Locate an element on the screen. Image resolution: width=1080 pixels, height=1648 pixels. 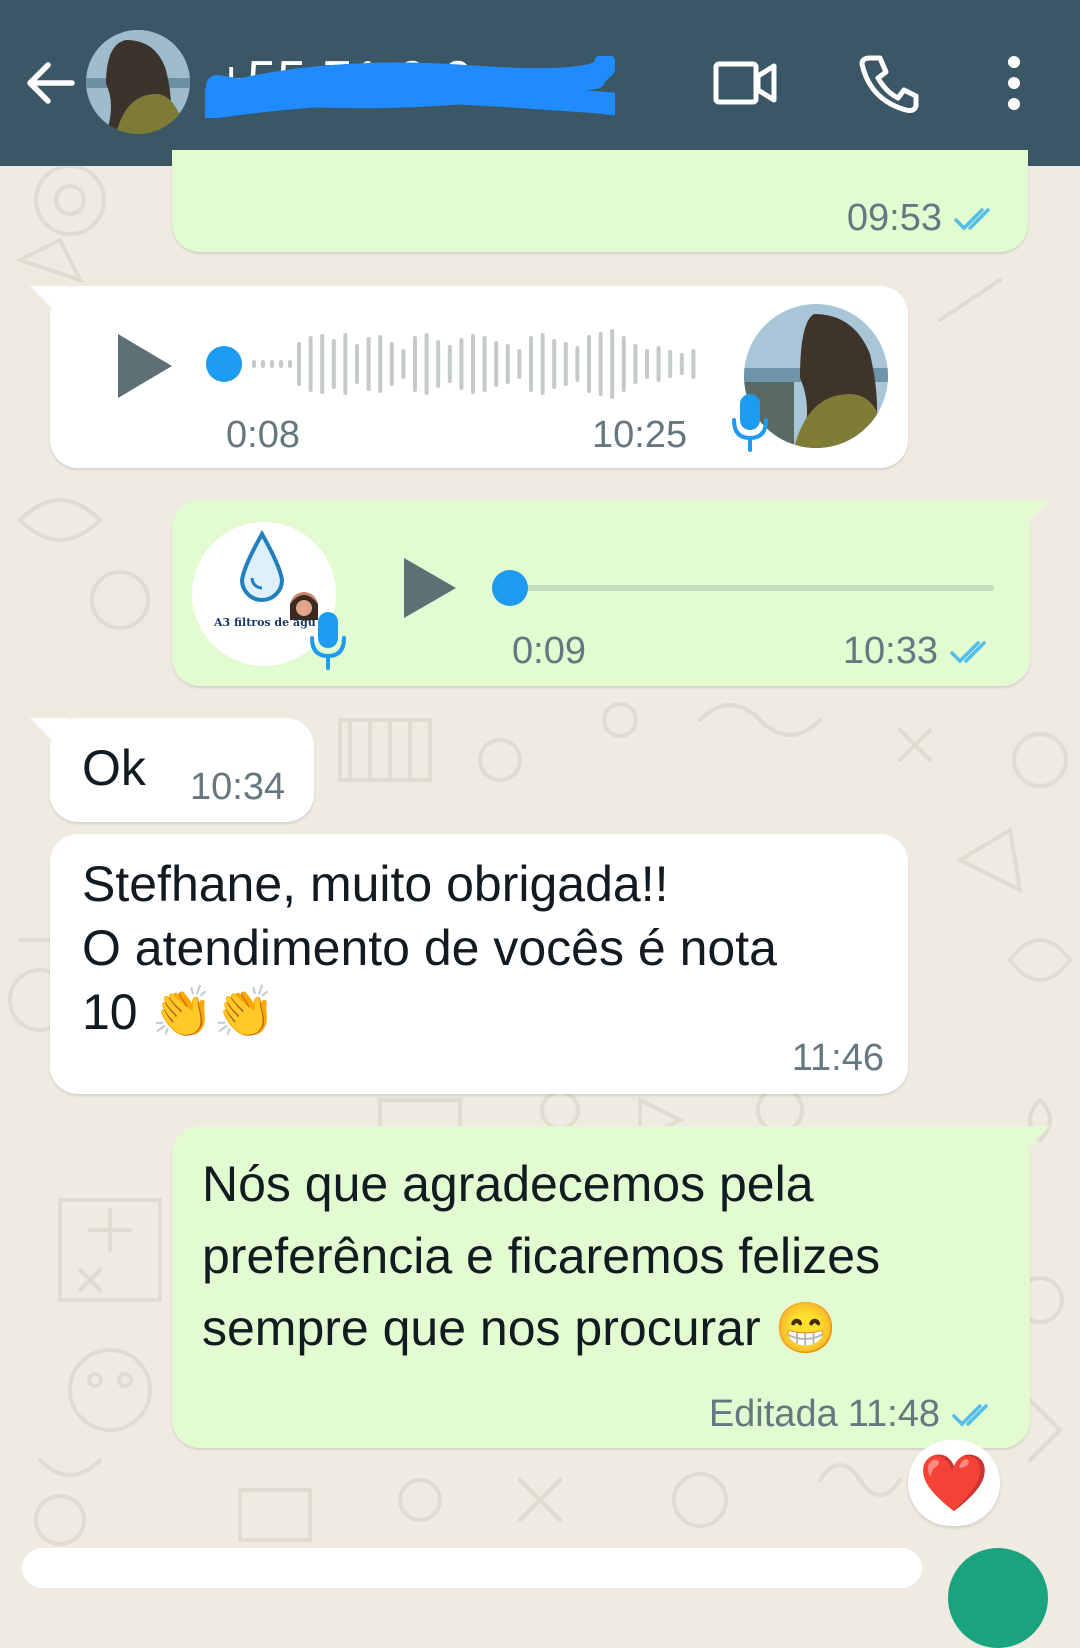
chat-header: +55 71 9 0 is located at coordinates (540, 83).